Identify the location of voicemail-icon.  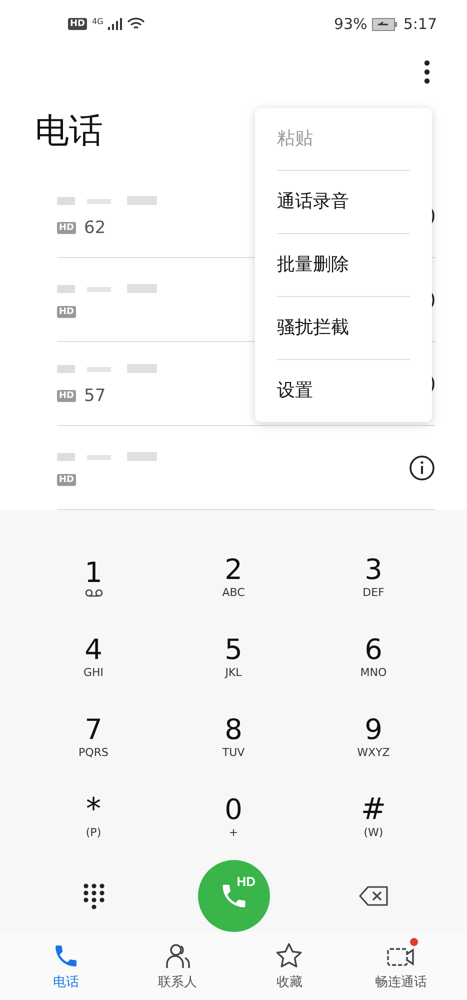
(93, 593).